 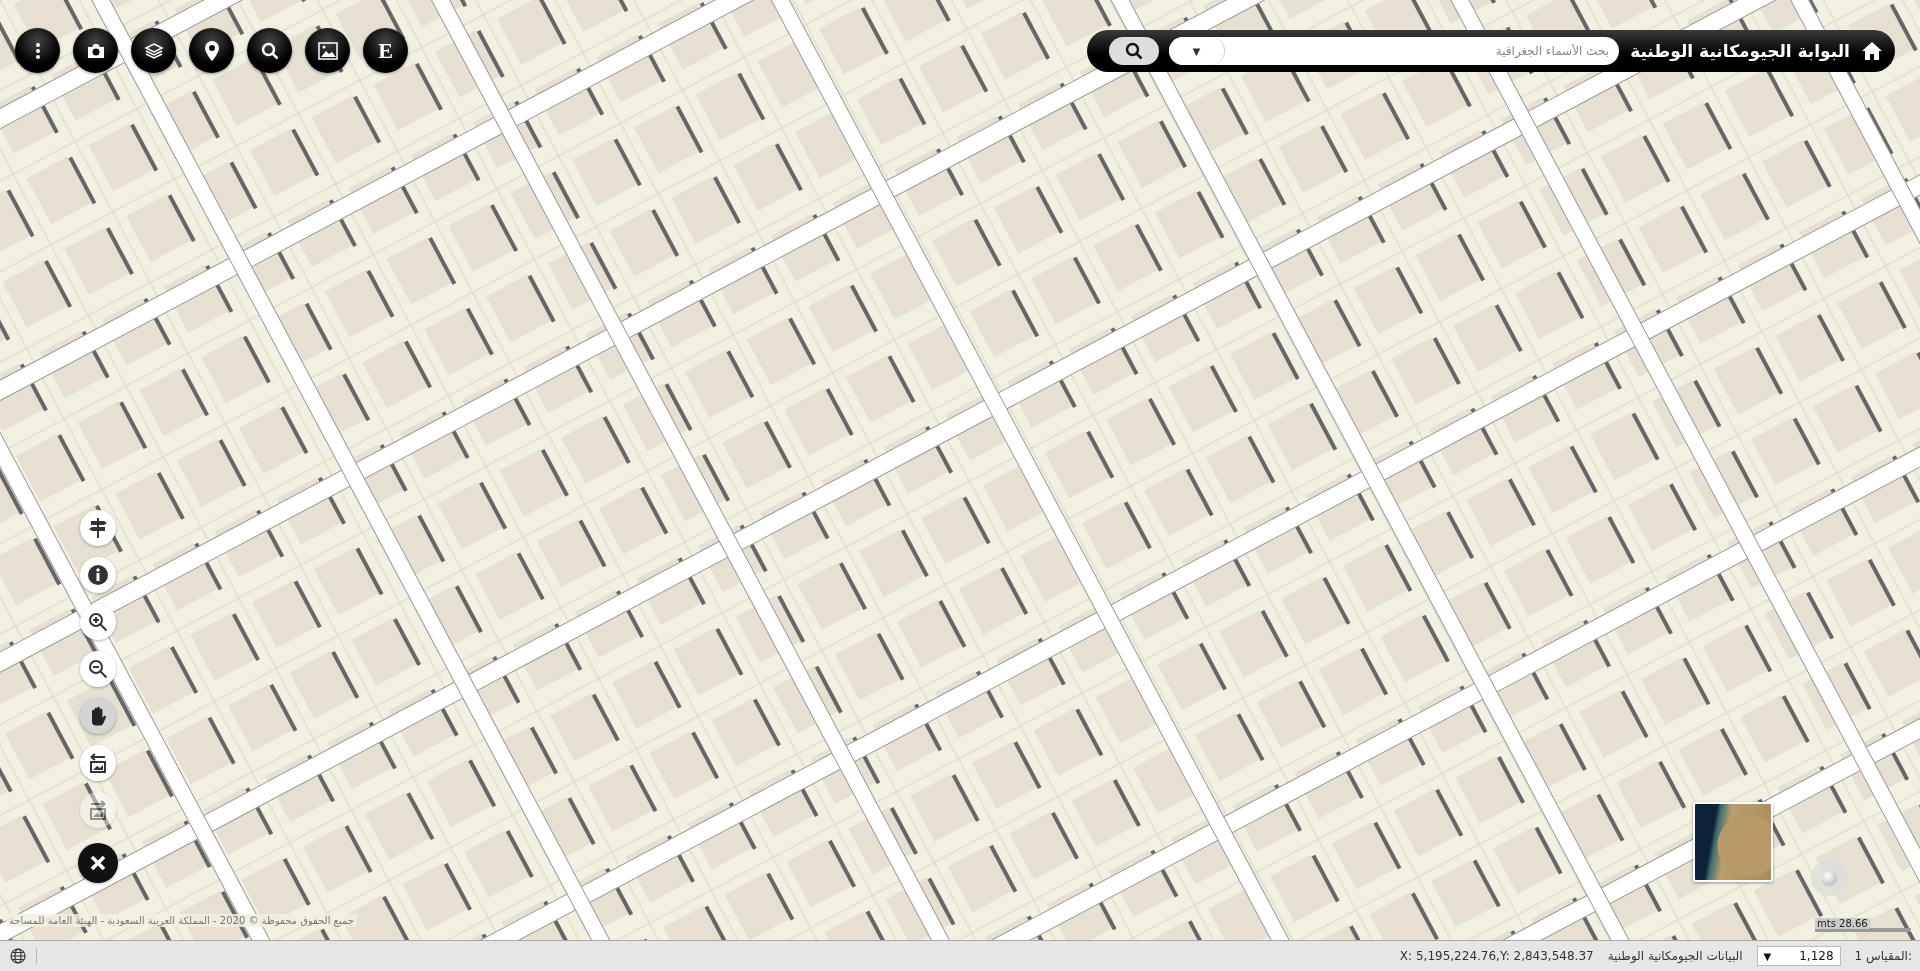 What do you see at coordinates (37, 50) in the screenshot?
I see `menu-icon` at bounding box center [37, 50].